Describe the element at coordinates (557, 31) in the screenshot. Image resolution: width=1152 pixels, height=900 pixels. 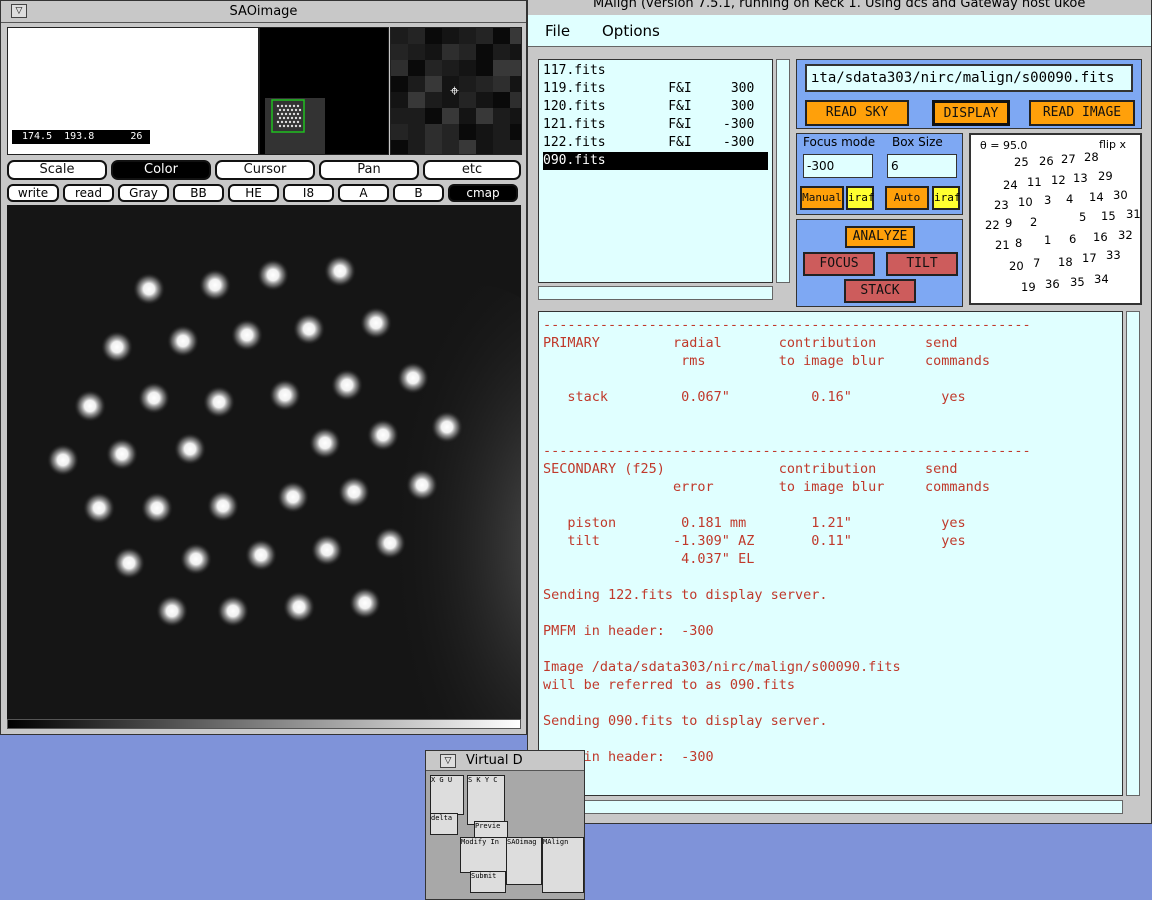
I see `menu-file: File` at that location.